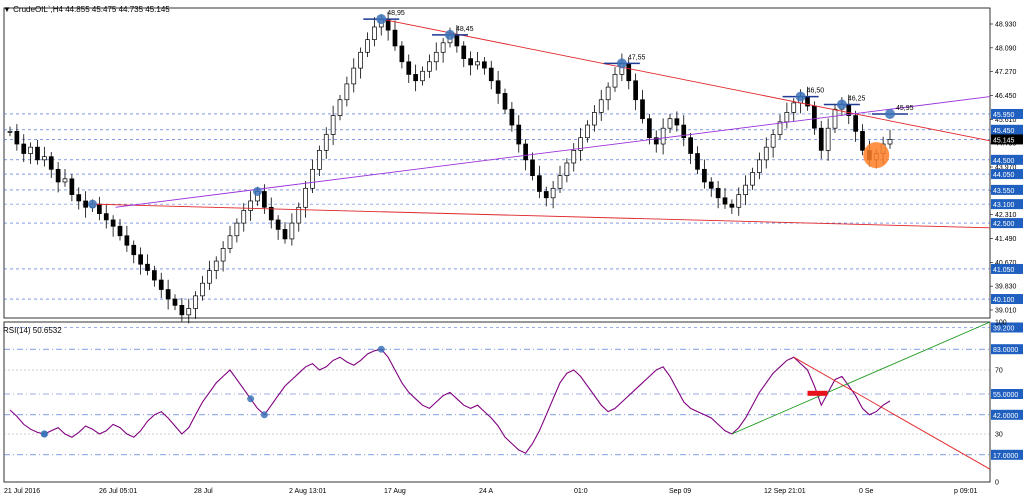 The width and height of the screenshot is (1024, 499). Describe the element at coordinates (257, 191) in the screenshot. I see `swing-marker-dot` at that location.